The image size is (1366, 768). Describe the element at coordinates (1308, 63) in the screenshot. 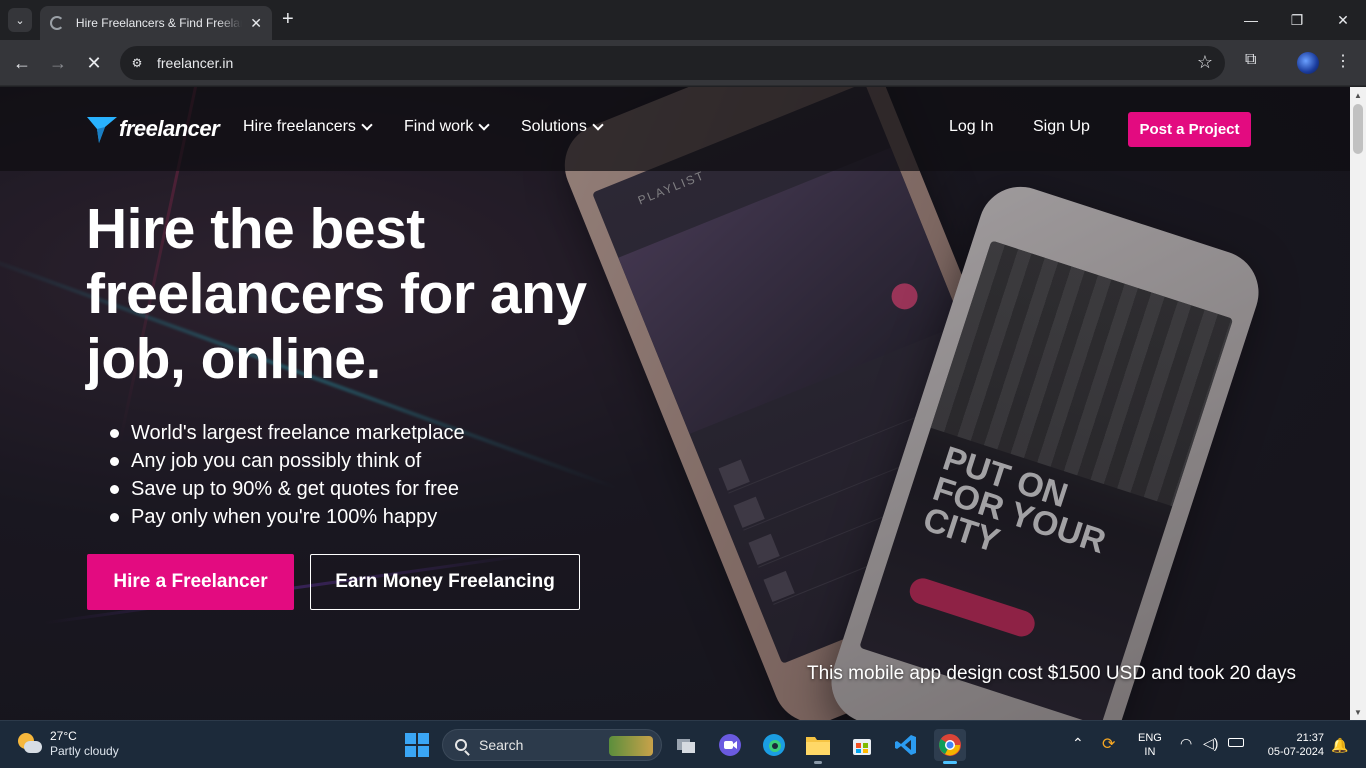

I see `profile-avatar` at that location.